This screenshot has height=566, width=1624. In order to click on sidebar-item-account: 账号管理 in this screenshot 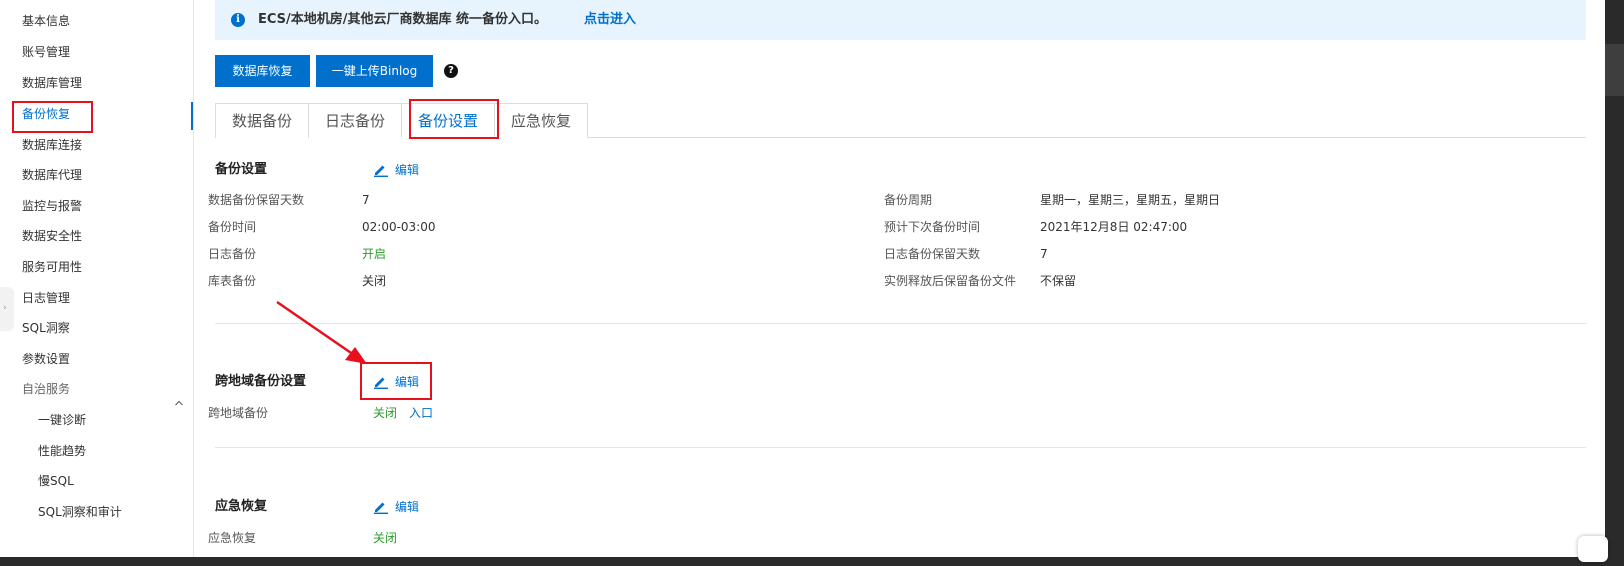, I will do `click(46, 52)`.